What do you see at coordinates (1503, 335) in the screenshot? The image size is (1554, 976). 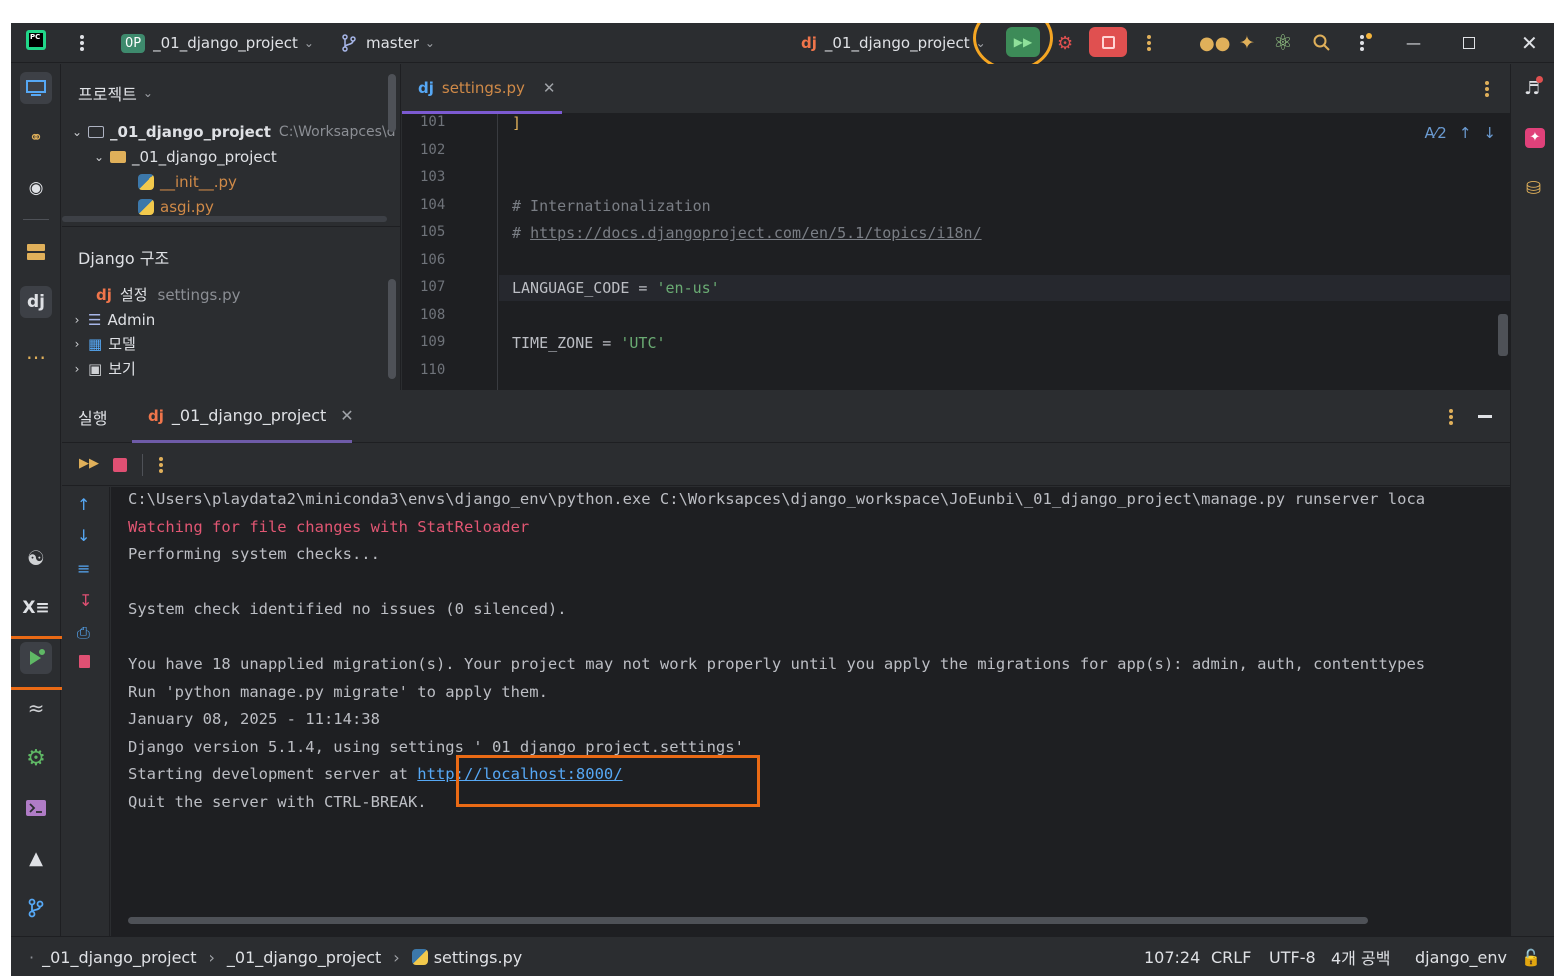 I see `editor-scrollbar` at bounding box center [1503, 335].